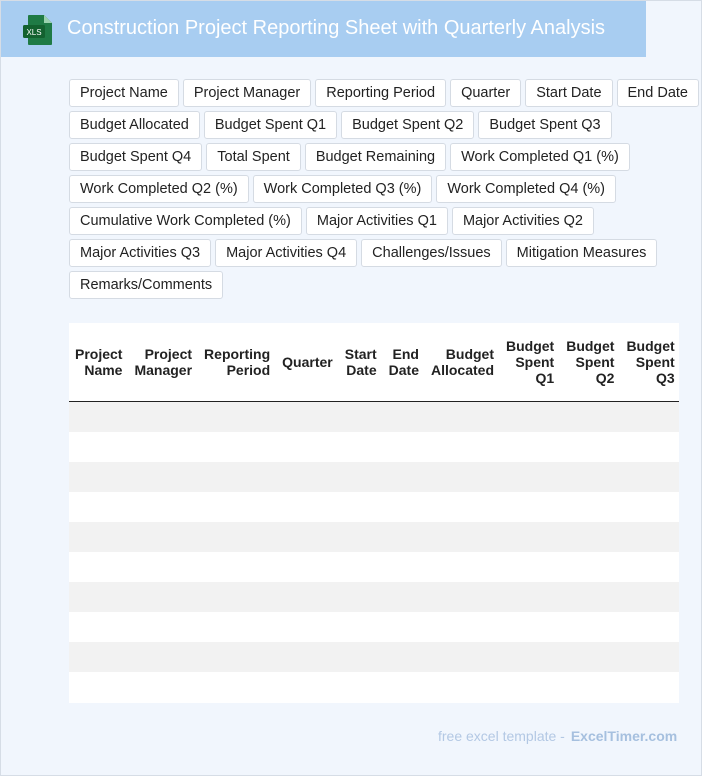 Image resolution: width=702 pixels, height=776 pixels. Describe the element at coordinates (163, 362) in the screenshot. I see `column-header: Project Manager` at that location.